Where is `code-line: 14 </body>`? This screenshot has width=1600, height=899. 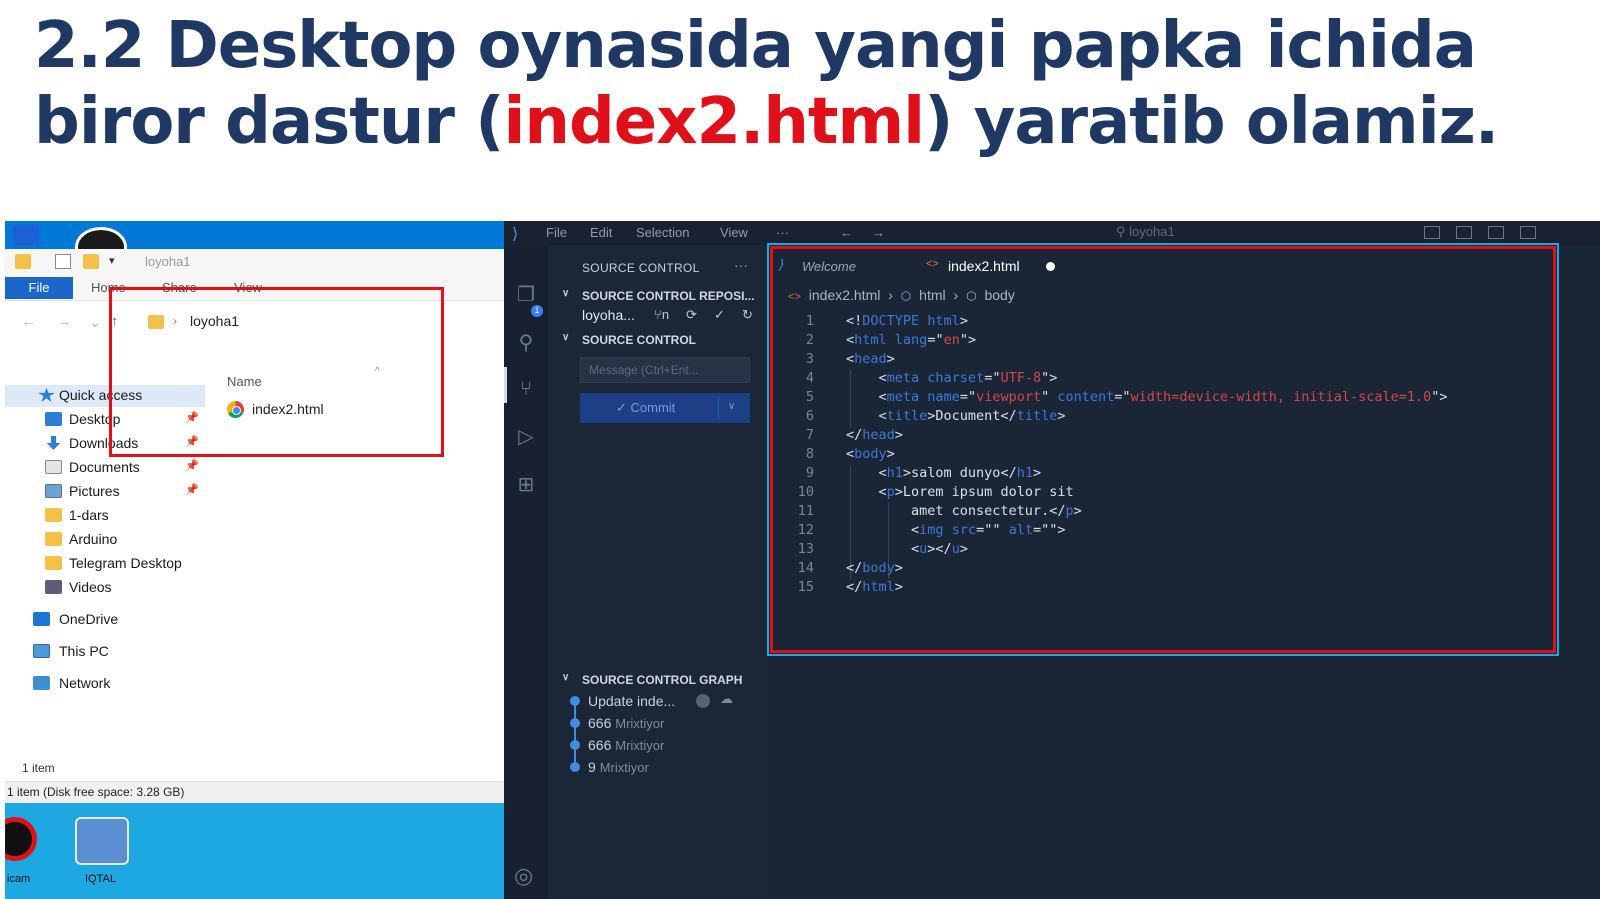 code-line: 14 </body> is located at coordinates (1185, 569).